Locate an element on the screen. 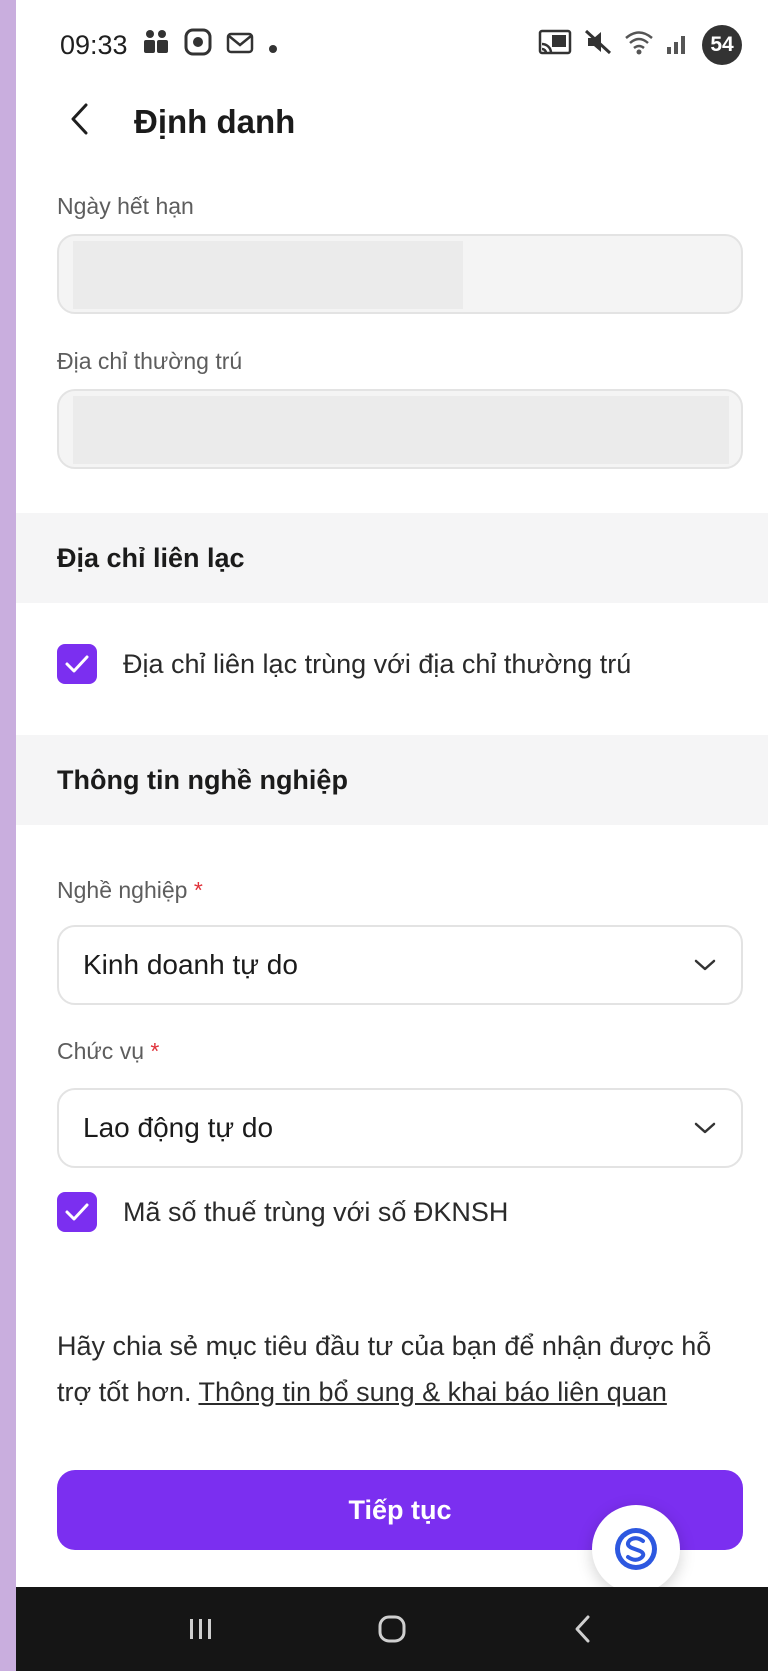 Image resolution: width=768 pixels, height=1671 pixels. gmail-notification-icon is located at coordinates (240, 45).